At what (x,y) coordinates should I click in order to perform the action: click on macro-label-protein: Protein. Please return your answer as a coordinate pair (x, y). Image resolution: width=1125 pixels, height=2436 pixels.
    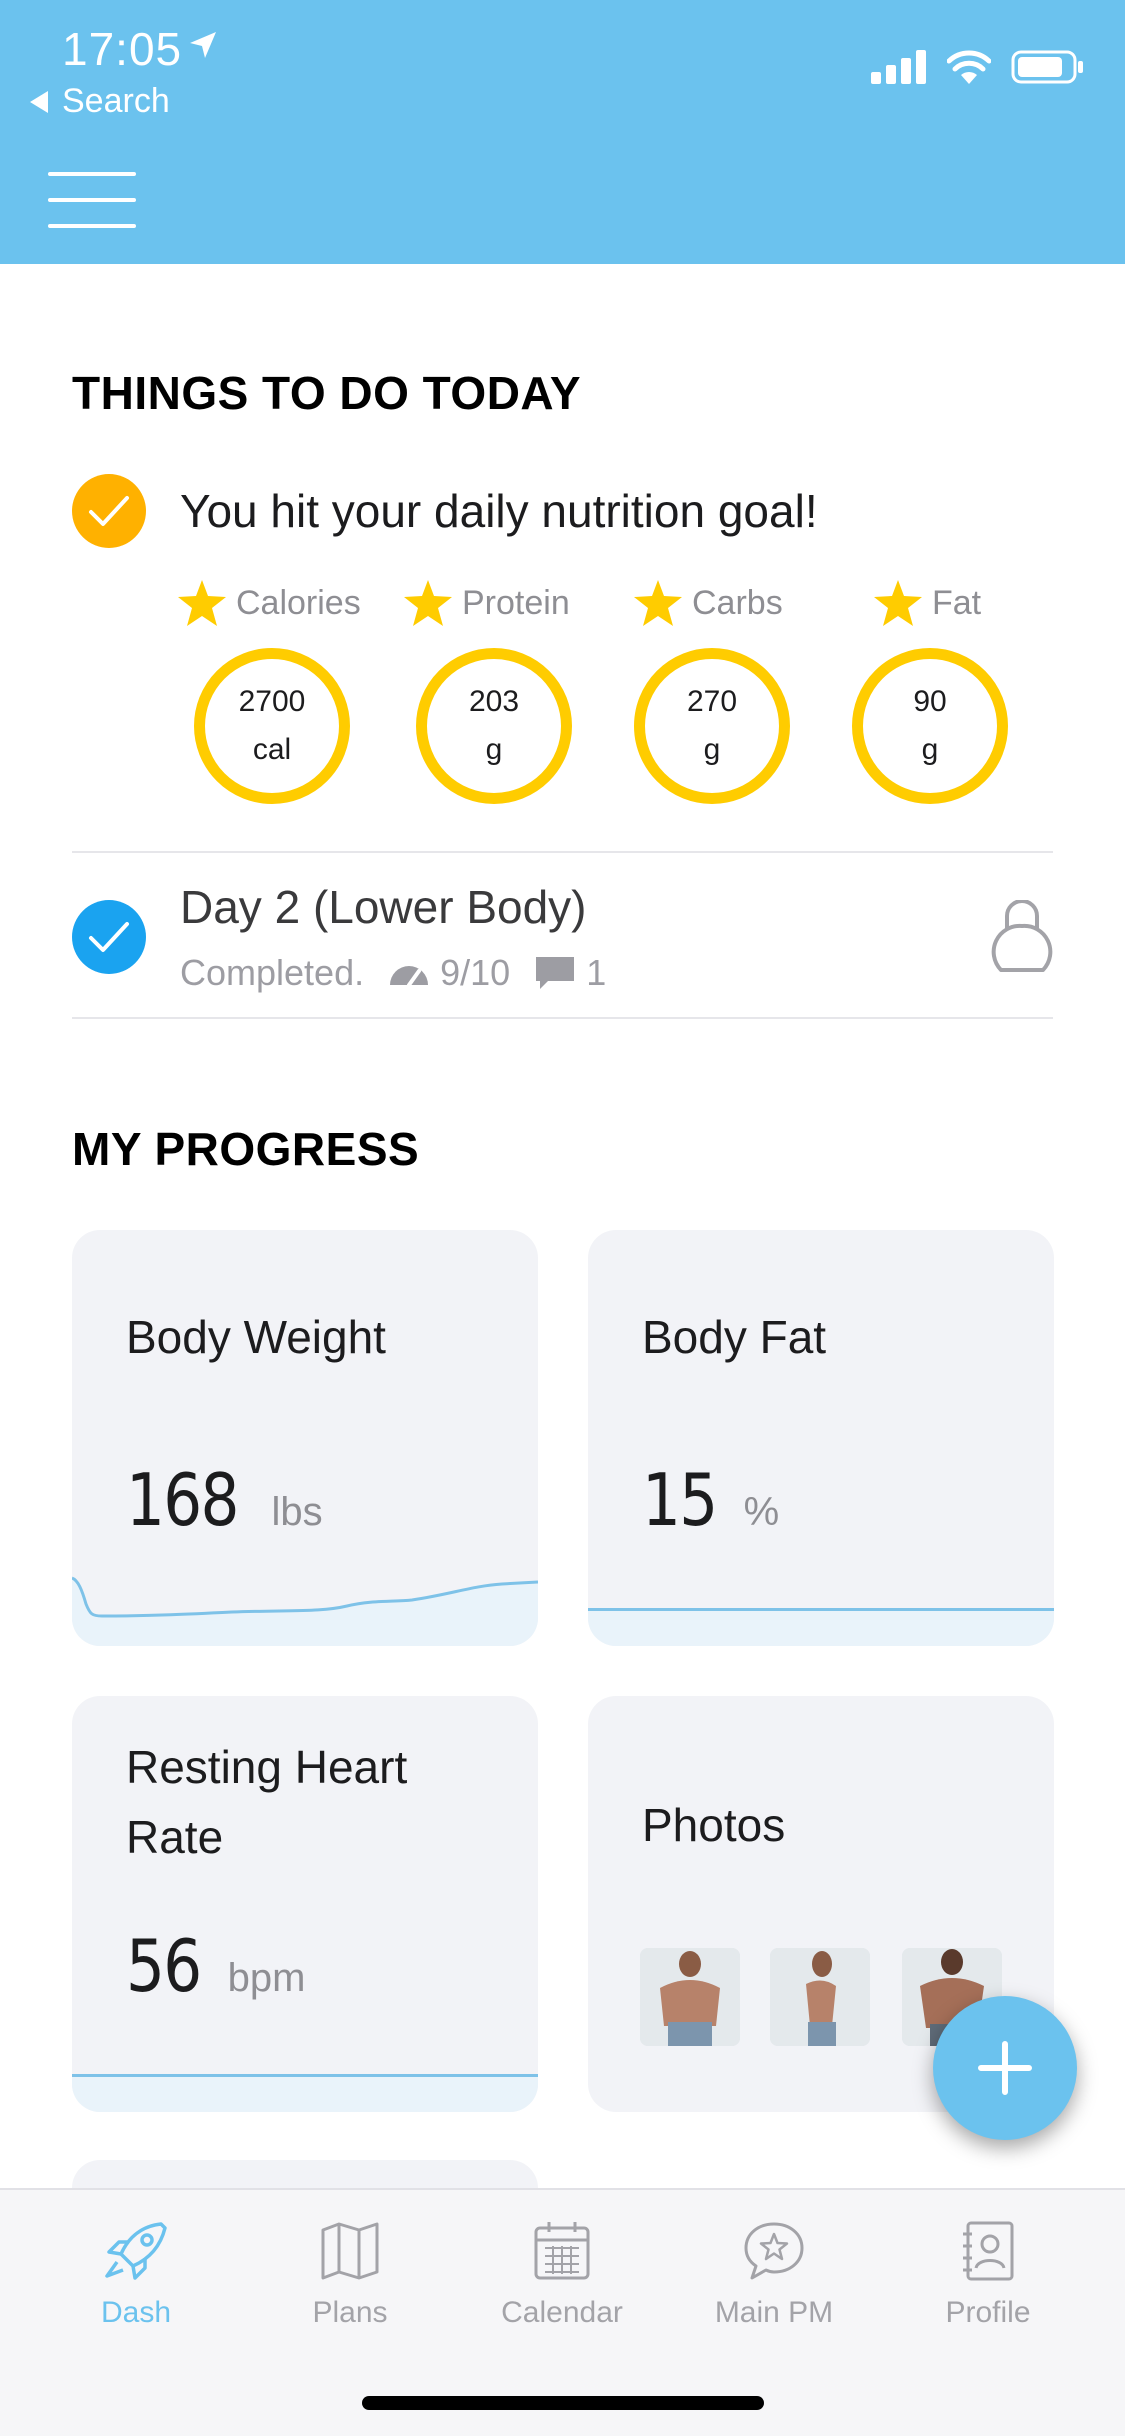
    Looking at the image, I should click on (487, 603).